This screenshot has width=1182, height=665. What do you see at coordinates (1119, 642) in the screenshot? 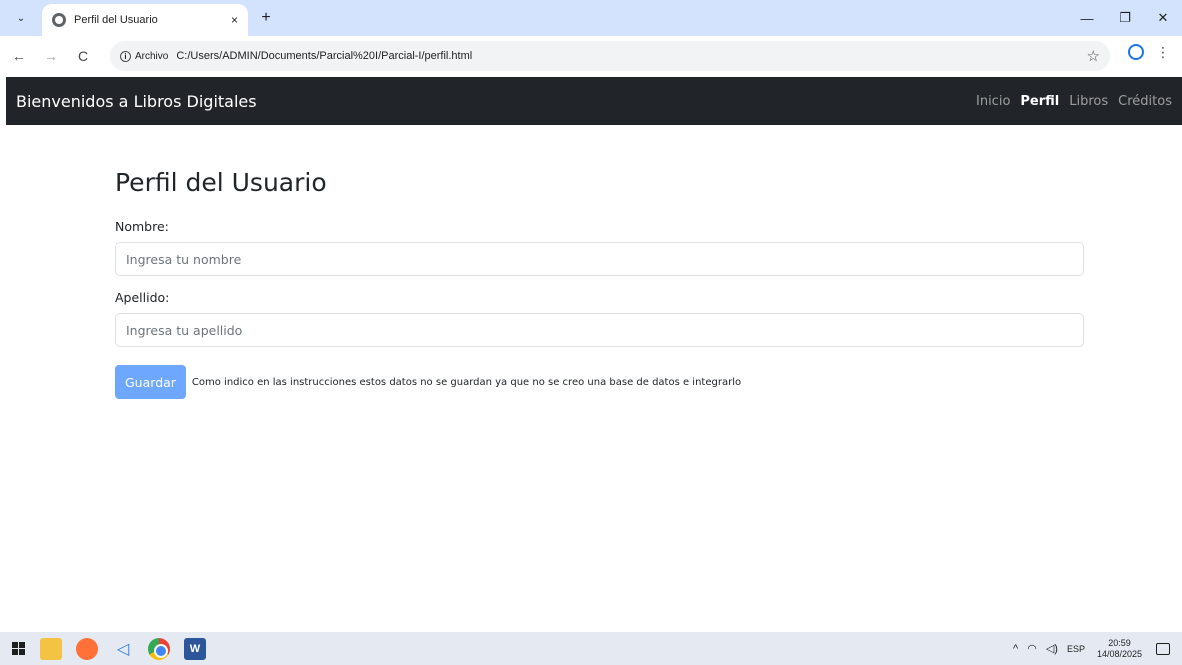
I see `clock-time: 20:59` at bounding box center [1119, 642].